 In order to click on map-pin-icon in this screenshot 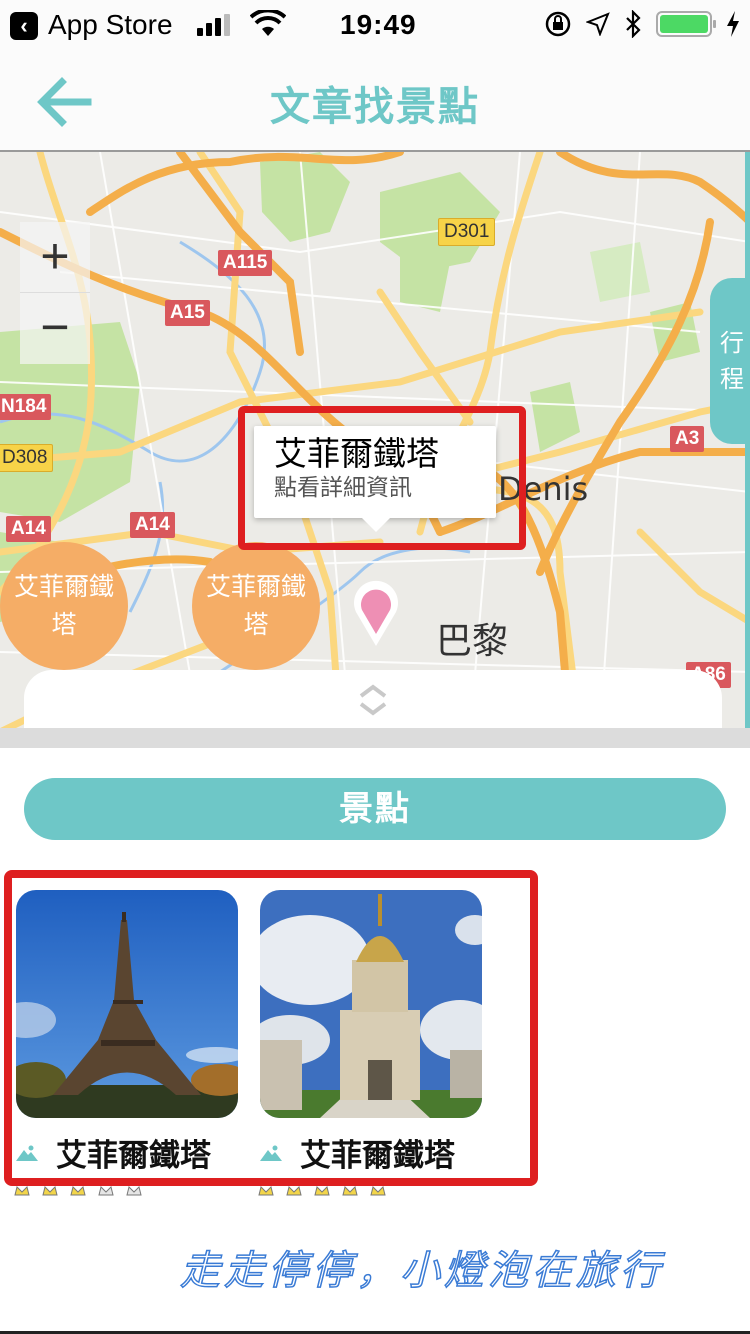, I will do `click(376, 612)`.